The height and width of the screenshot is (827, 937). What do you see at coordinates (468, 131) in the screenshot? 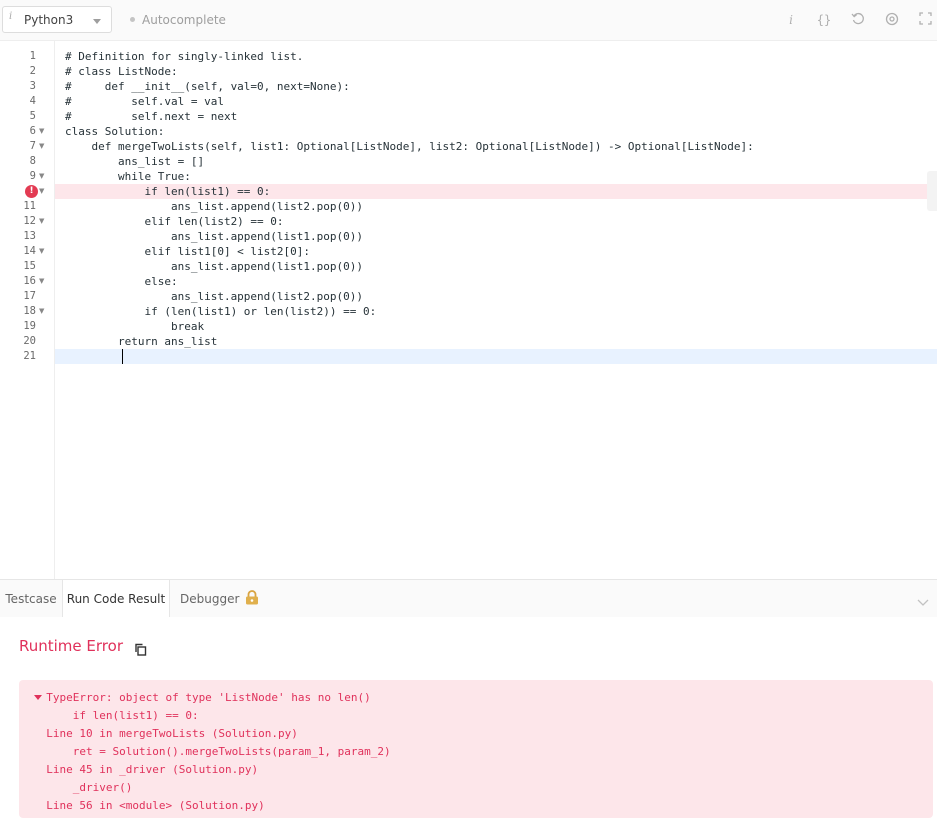
I see `code-line: 6 ▼ class Solution:` at bounding box center [468, 131].